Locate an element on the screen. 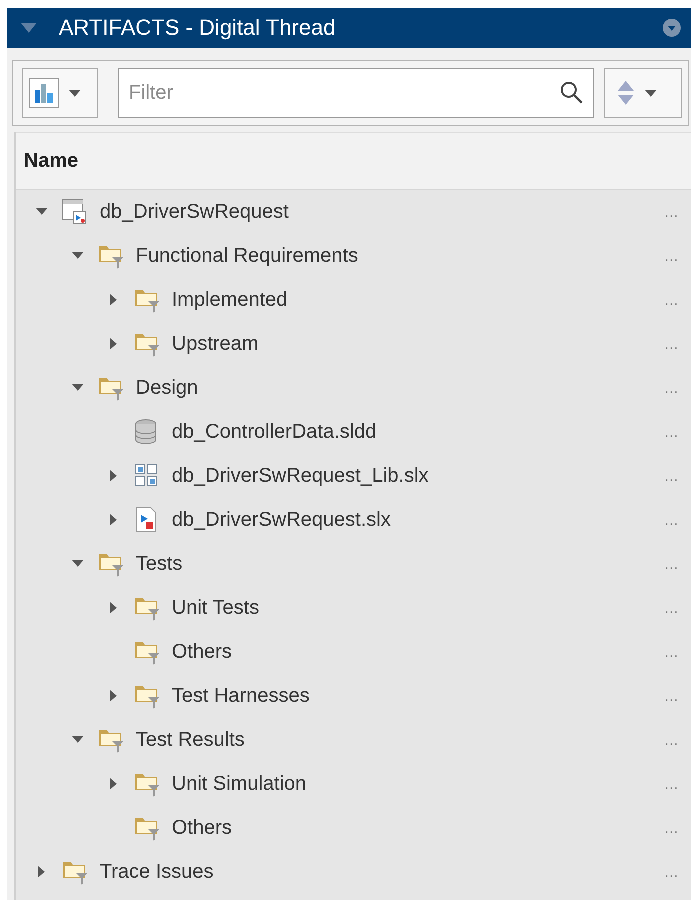  panel-title: ARTIFACTS - Digital Thread is located at coordinates (198, 28).